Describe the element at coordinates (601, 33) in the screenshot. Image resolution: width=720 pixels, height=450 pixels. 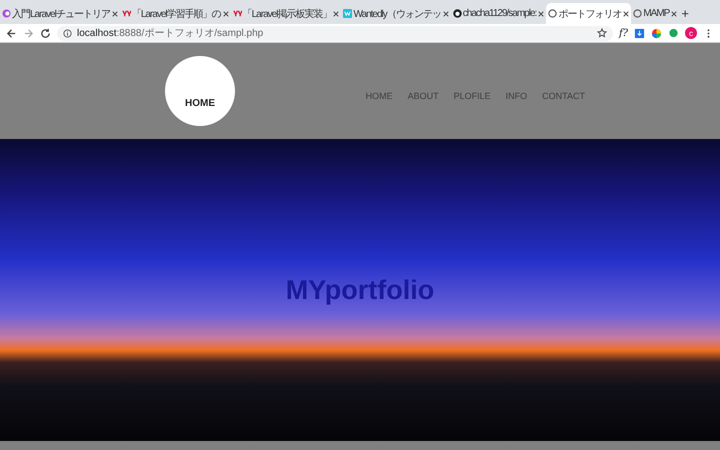
I see `star-icon` at that location.